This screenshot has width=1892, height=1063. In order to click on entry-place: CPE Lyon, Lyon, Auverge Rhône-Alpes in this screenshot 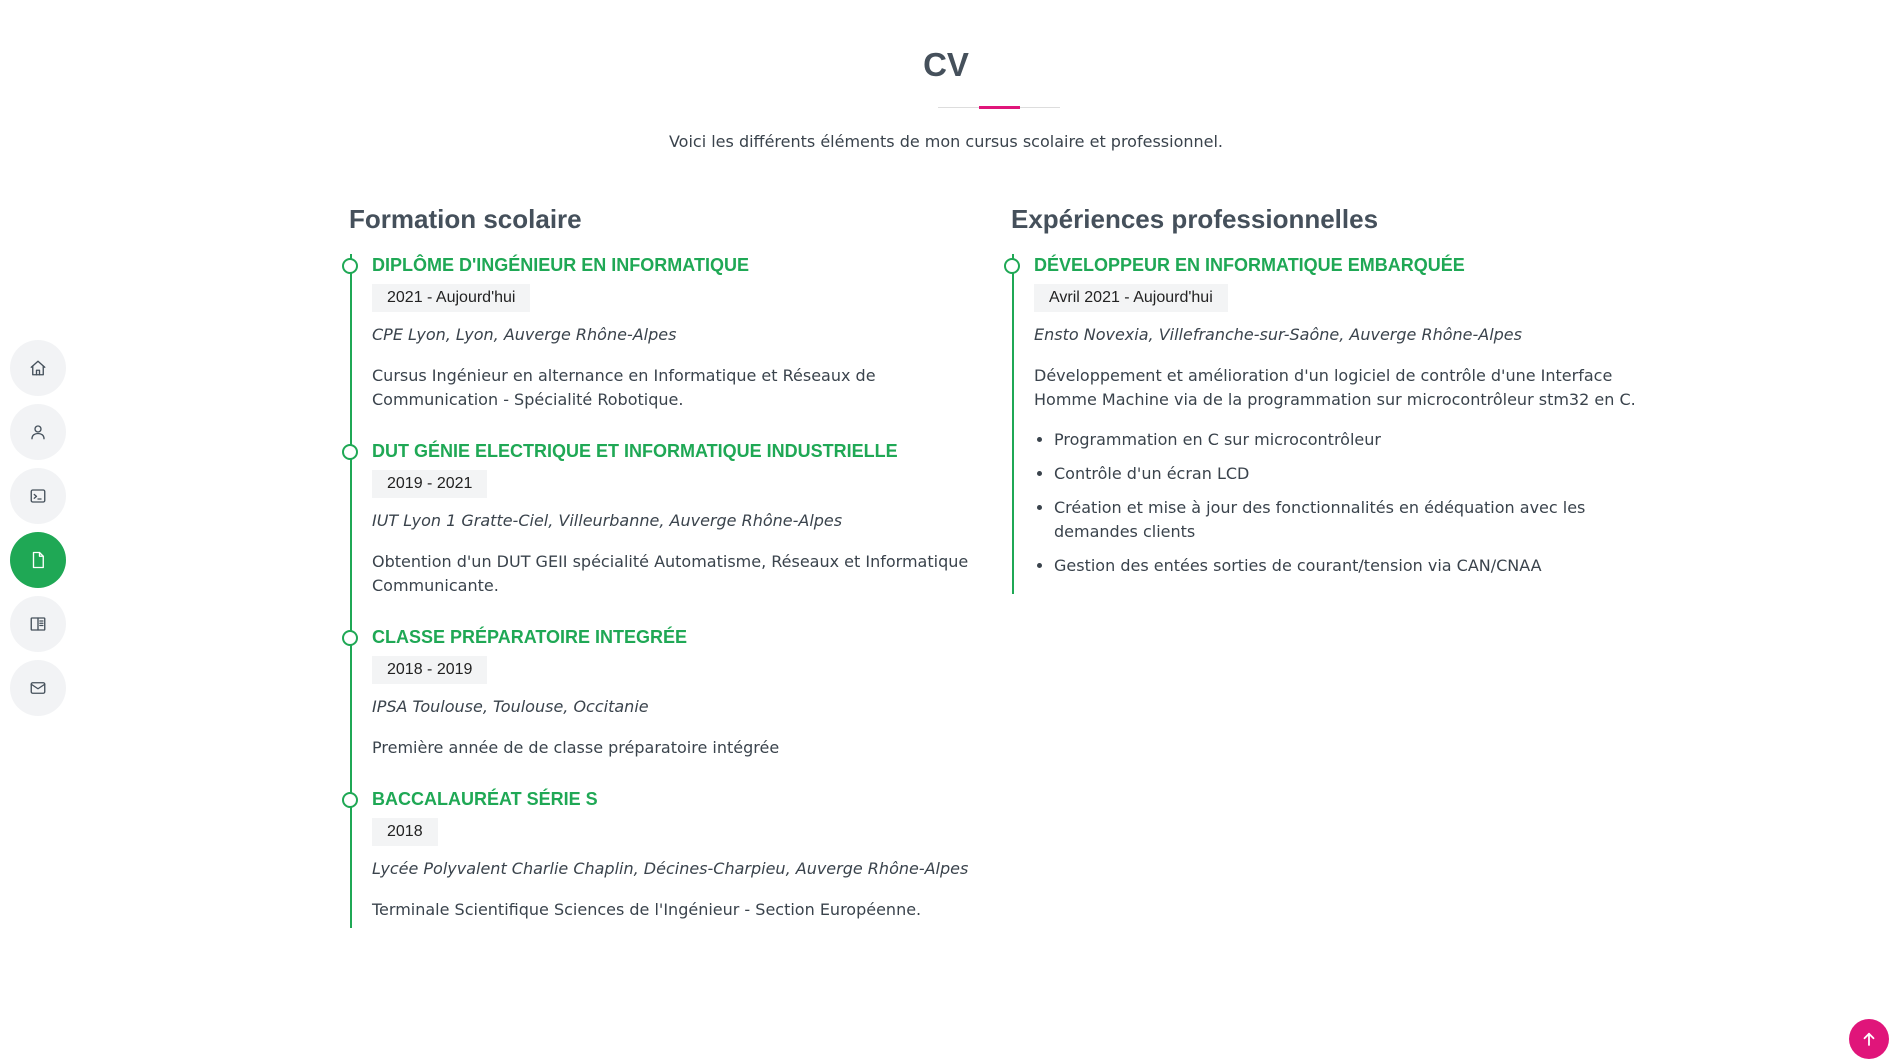, I will do `click(524, 334)`.